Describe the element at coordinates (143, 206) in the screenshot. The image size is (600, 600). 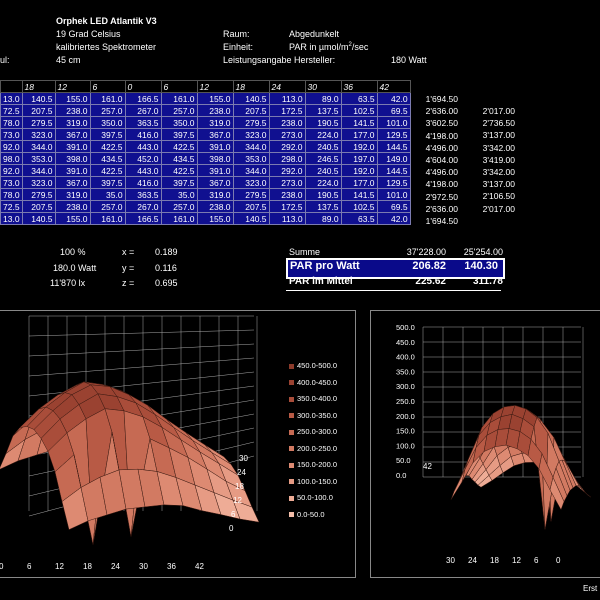
I see `grid-cell: 267.0` at that location.